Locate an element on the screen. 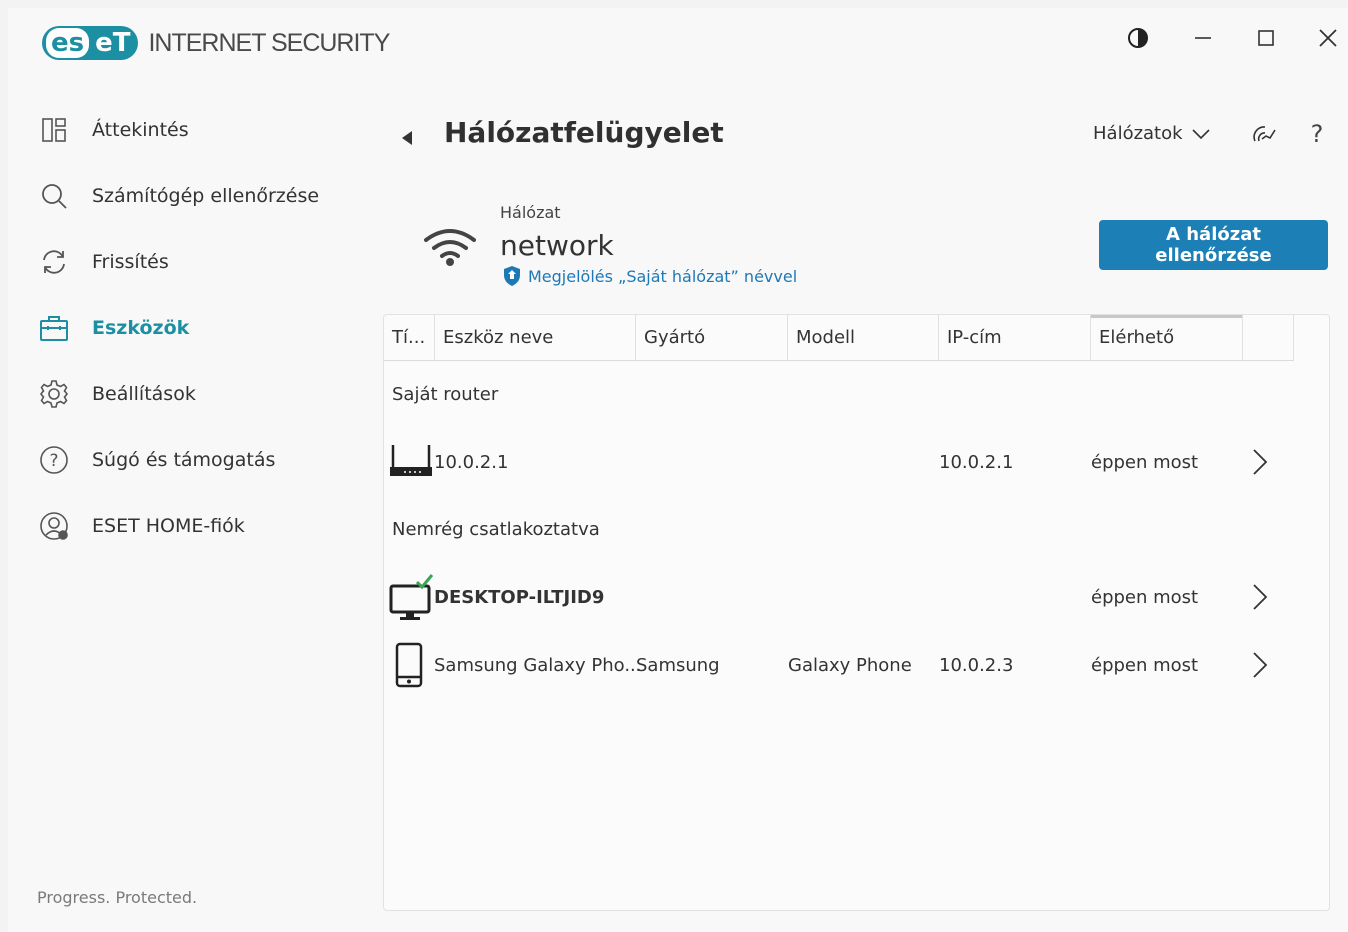  table-row: DESKTOP-ILTJID9 éppen most is located at coordinates (856, 597).